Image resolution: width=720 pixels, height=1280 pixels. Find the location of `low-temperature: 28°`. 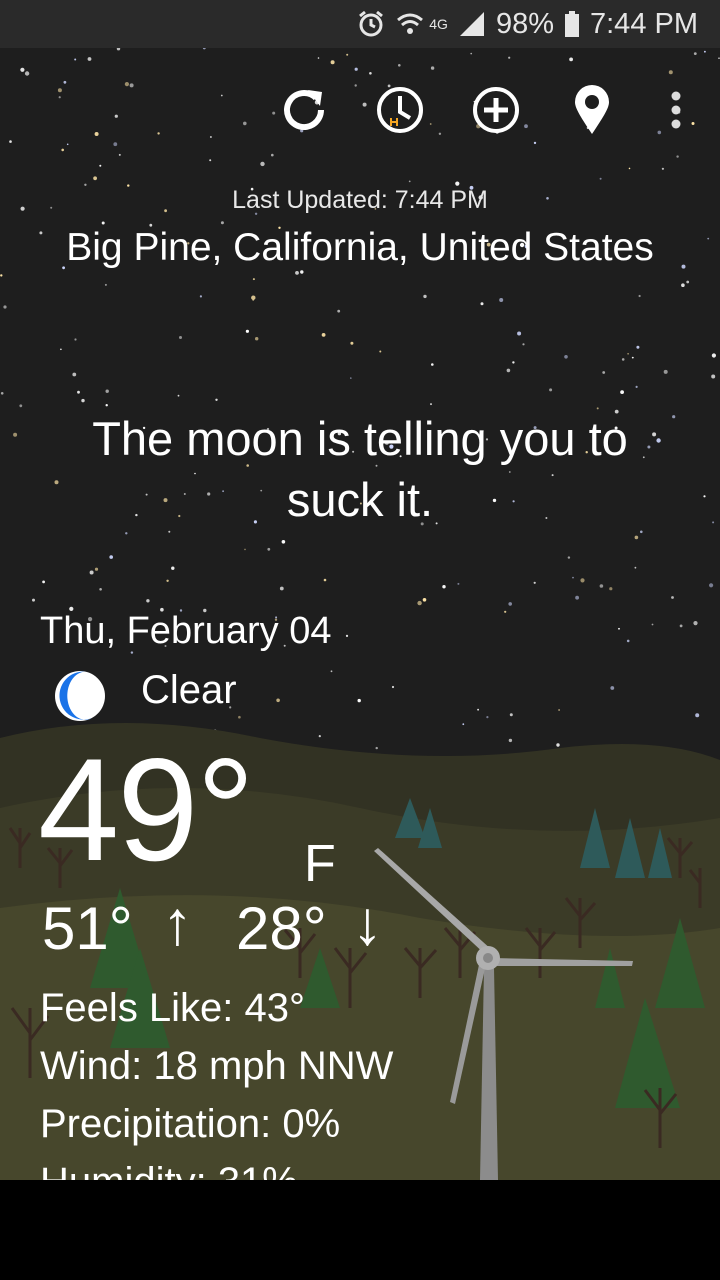

low-temperature: 28° is located at coordinates (281, 928).